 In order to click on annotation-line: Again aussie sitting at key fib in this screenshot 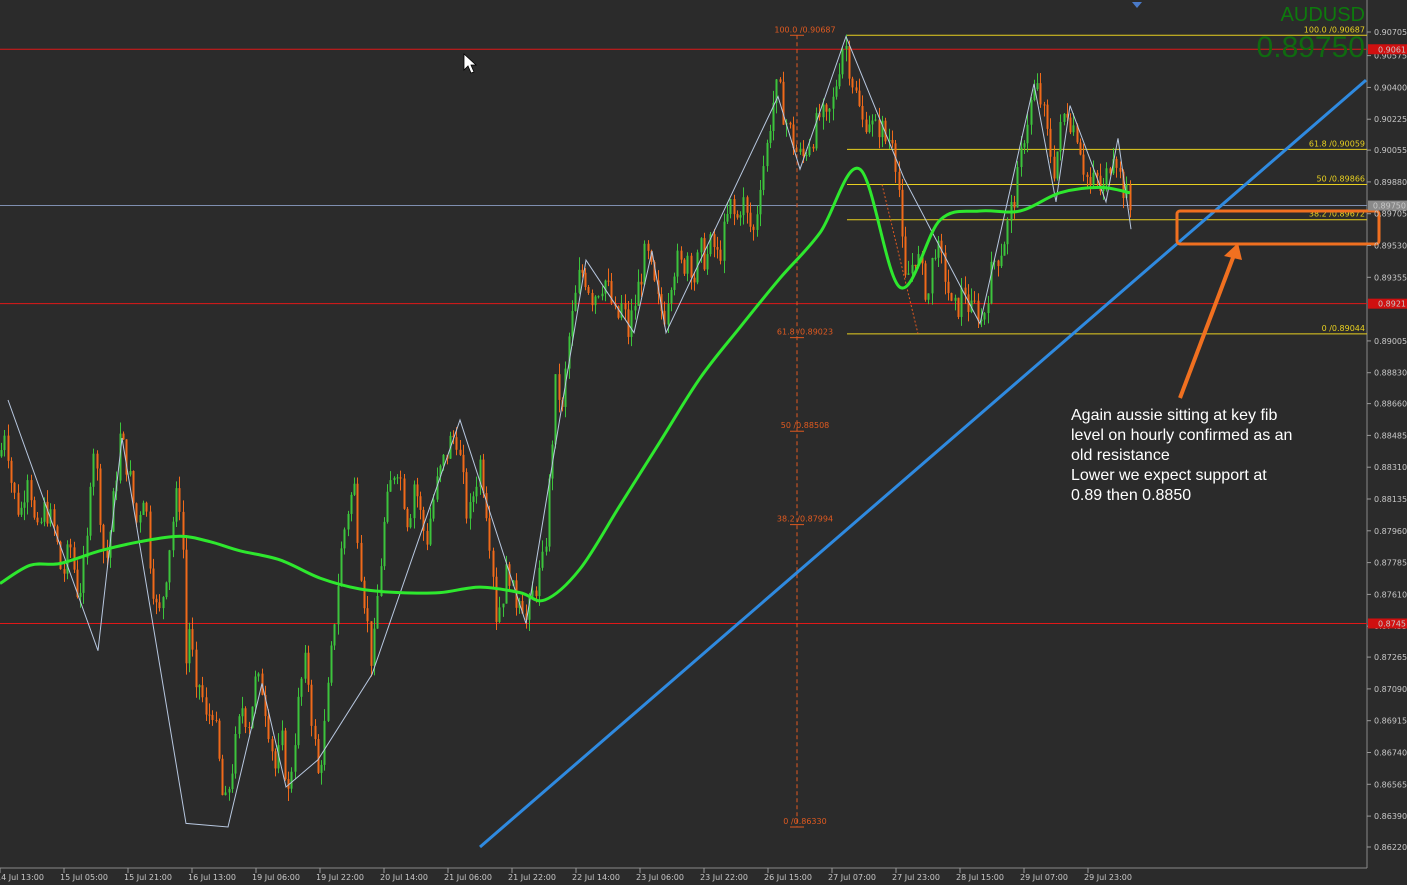, I will do `click(1174, 415)`.